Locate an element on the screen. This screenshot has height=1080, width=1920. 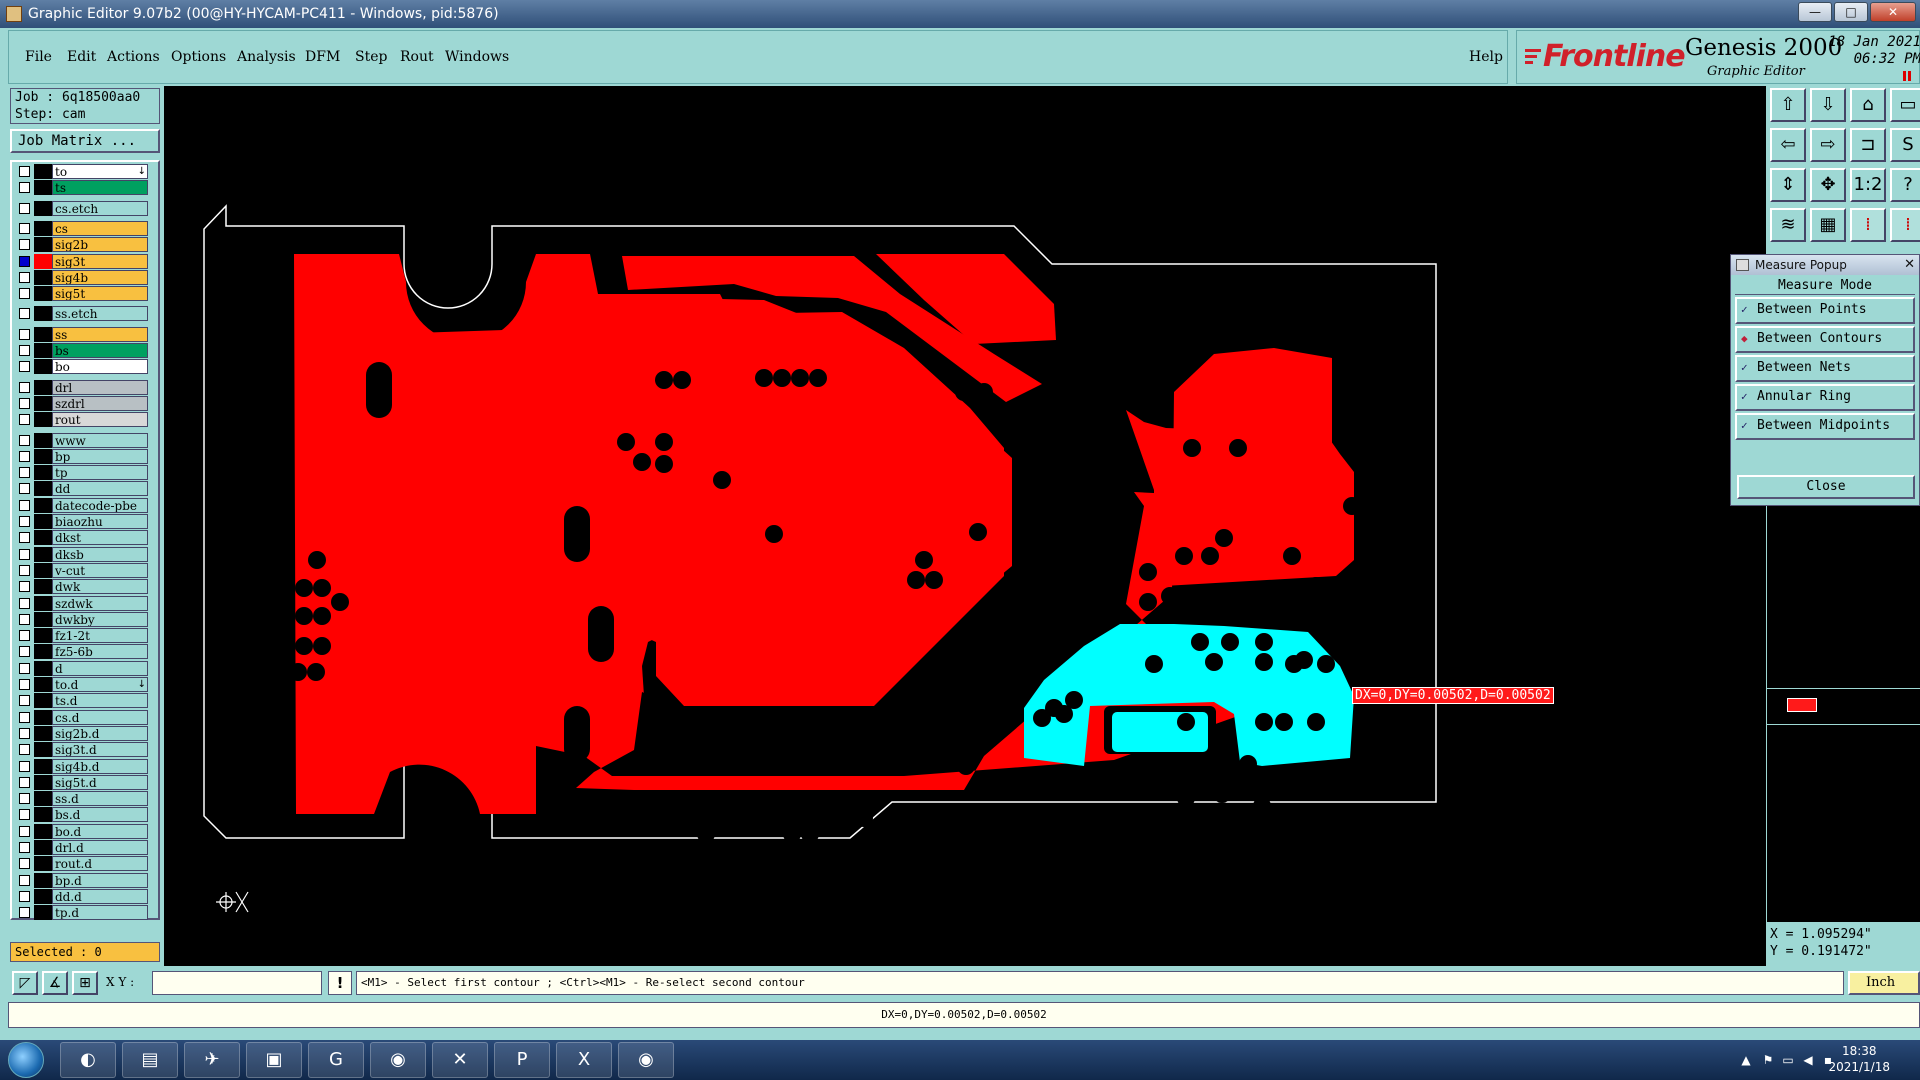
taskbar-app-p-icon: P is located at coordinates (522, 1060).